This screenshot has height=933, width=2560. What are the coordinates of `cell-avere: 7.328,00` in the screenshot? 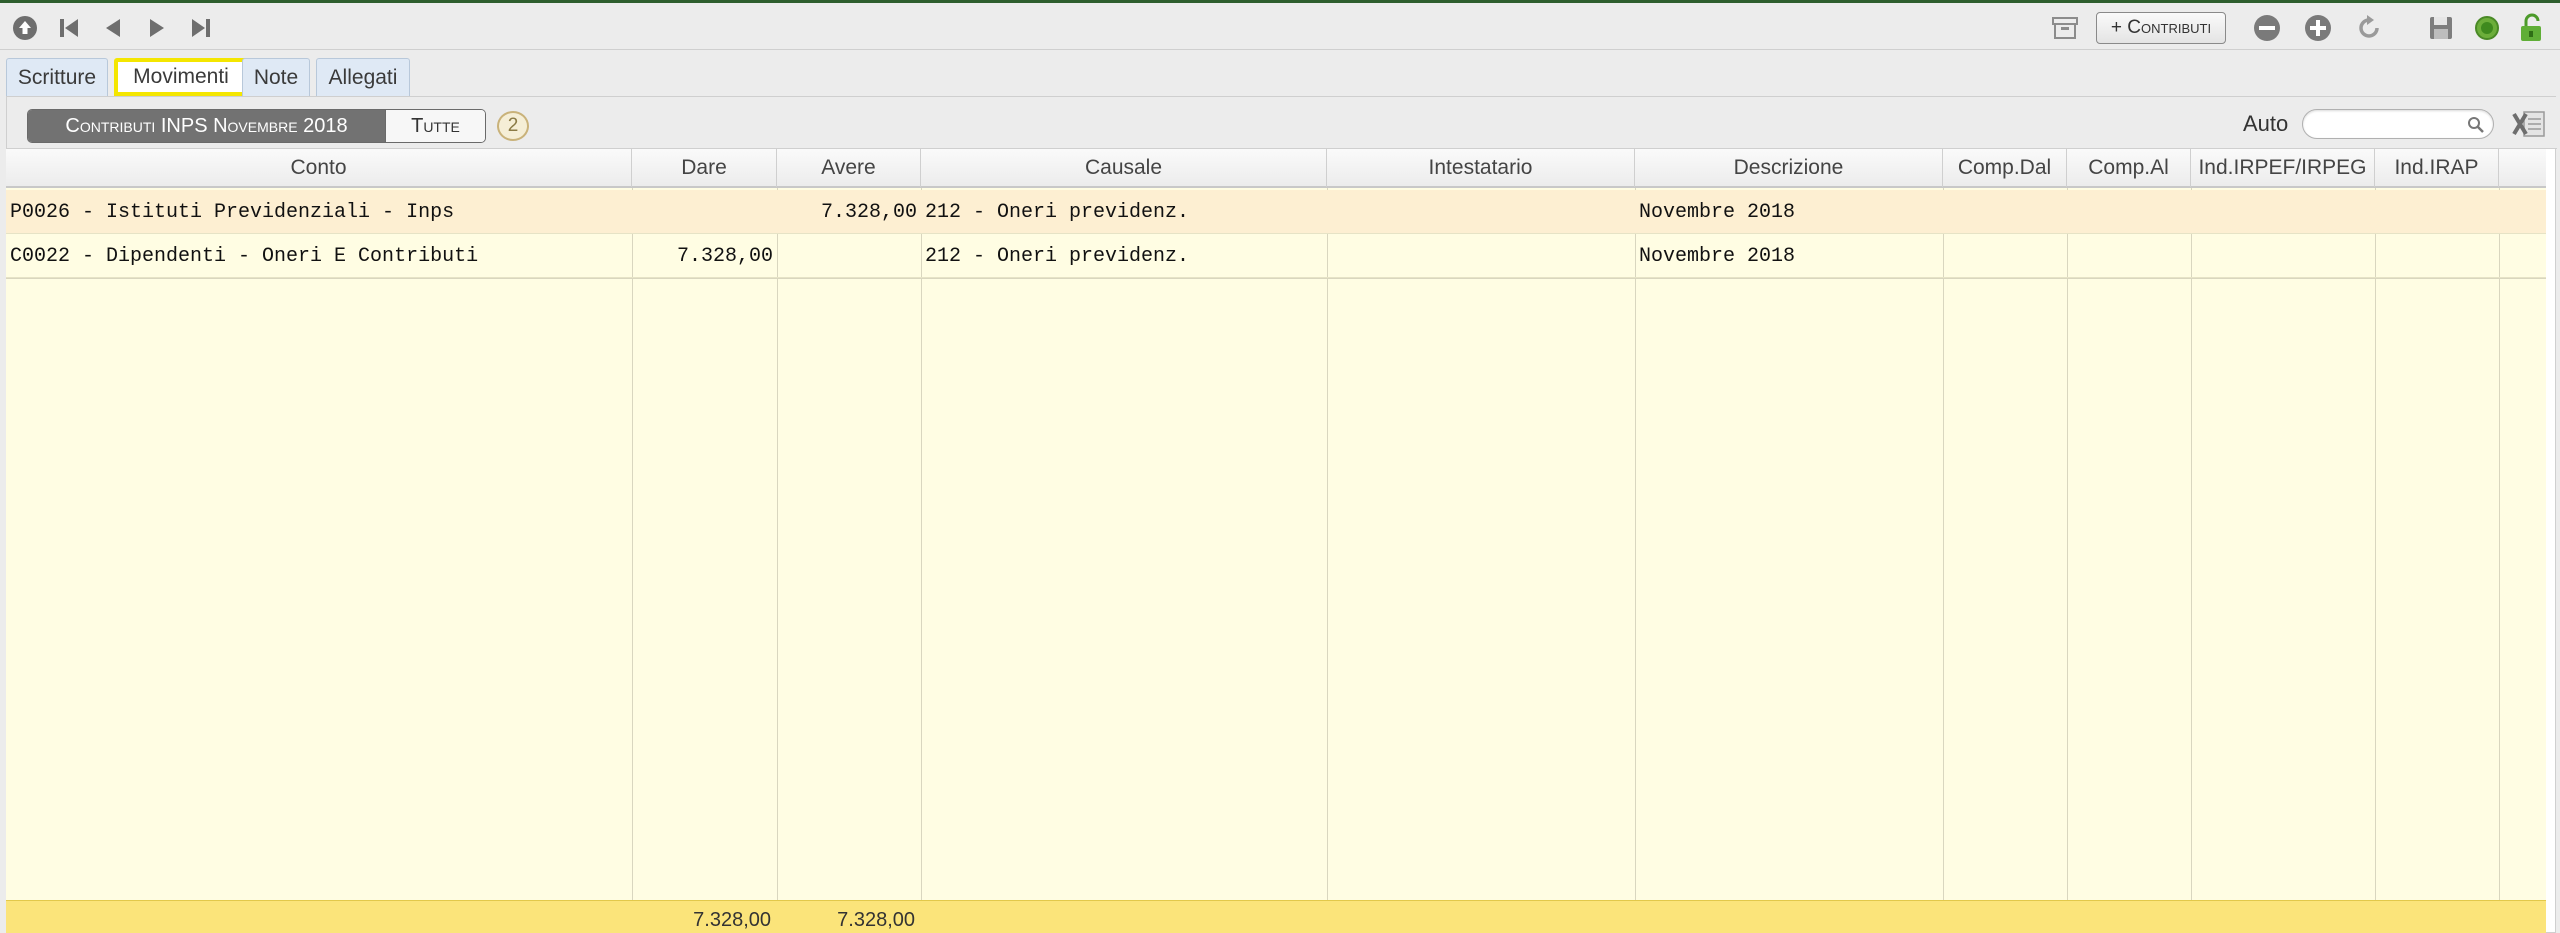 It's located at (868, 212).